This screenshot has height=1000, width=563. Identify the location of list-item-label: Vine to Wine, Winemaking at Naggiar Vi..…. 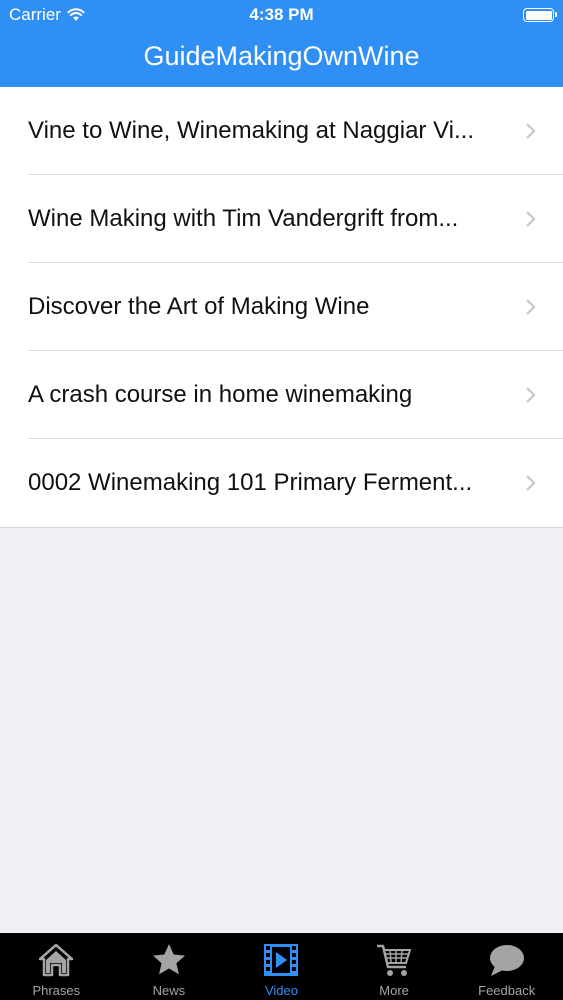
(251, 130).